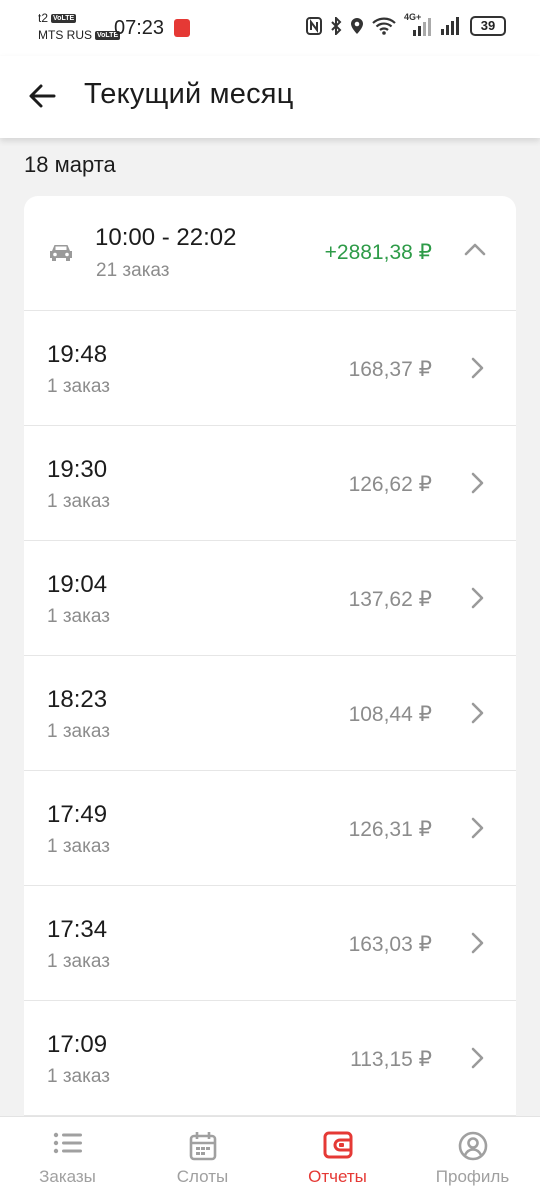 The height and width of the screenshot is (1200, 540). What do you see at coordinates (270, 598) in the screenshot?
I see `order-row: 19:04 1 заказ 137,62 ₽` at bounding box center [270, 598].